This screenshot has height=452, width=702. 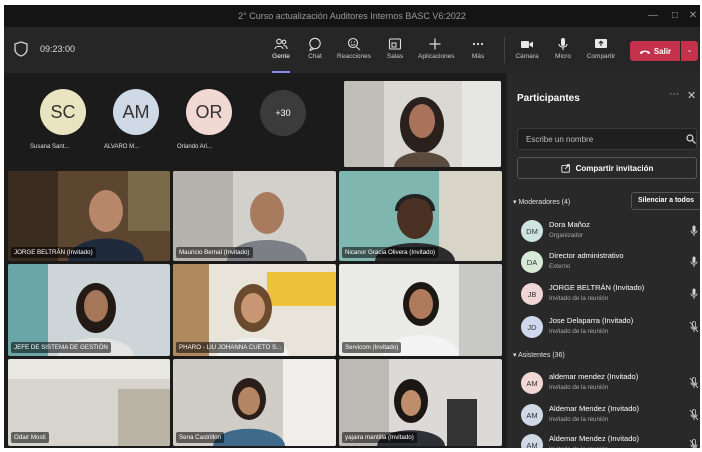 What do you see at coordinates (379, 437) in the screenshot?
I see `tile-name: yajaira mantilla (Invitado)` at bounding box center [379, 437].